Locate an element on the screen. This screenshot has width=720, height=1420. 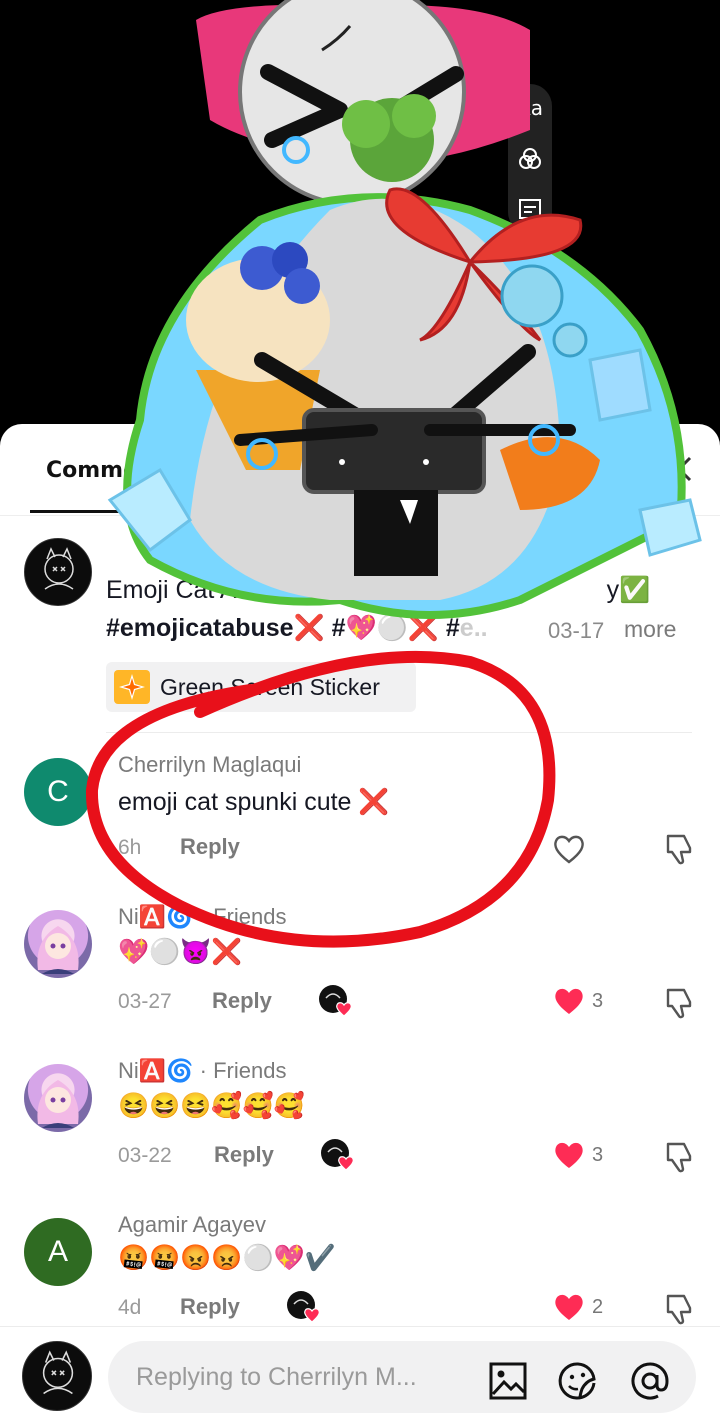
creator-avatar is located at coordinates (58, 572).